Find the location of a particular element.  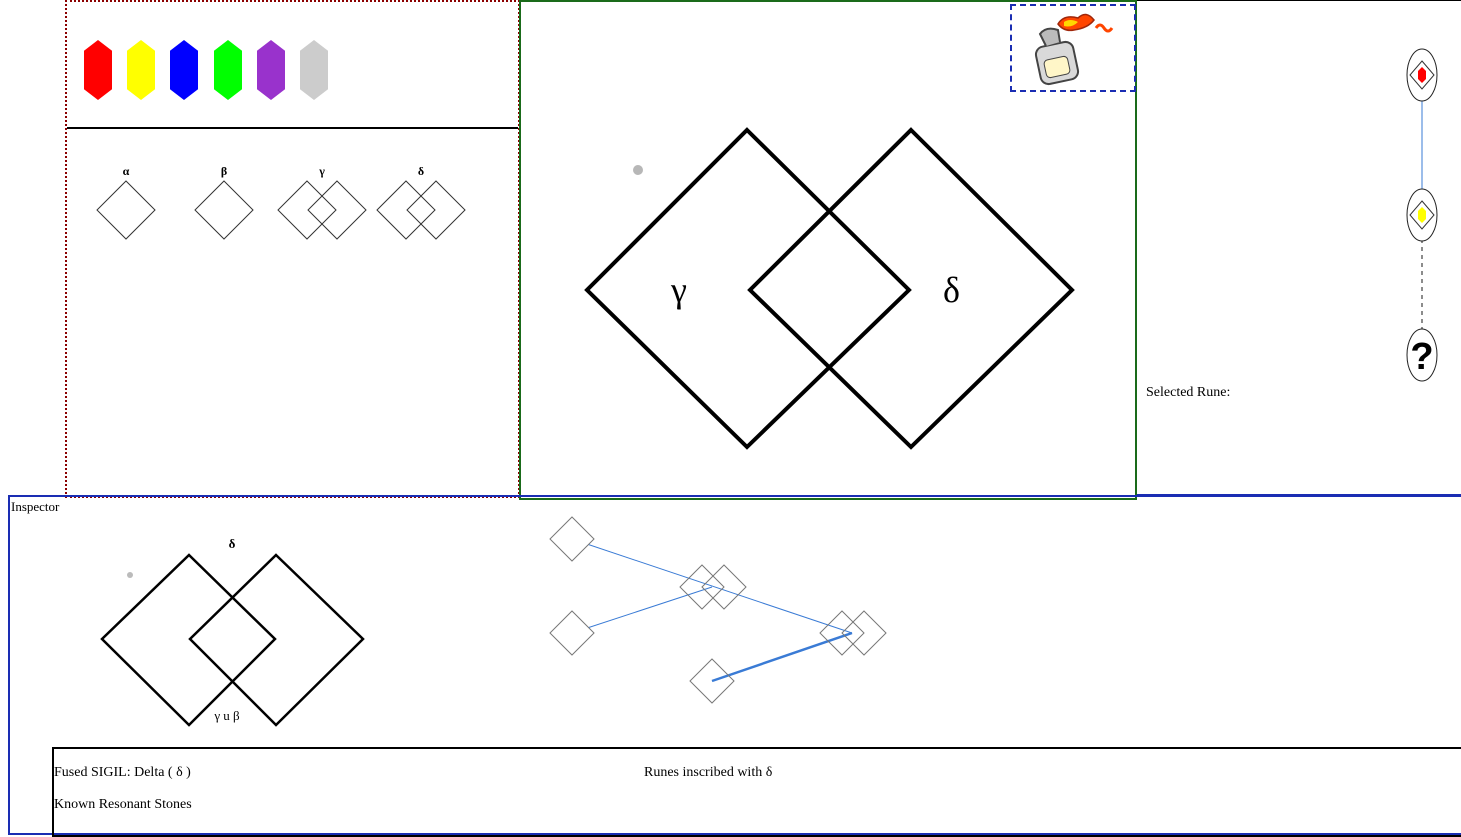

preview-bottom-label: γ u β is located at coordinates (226, 715).